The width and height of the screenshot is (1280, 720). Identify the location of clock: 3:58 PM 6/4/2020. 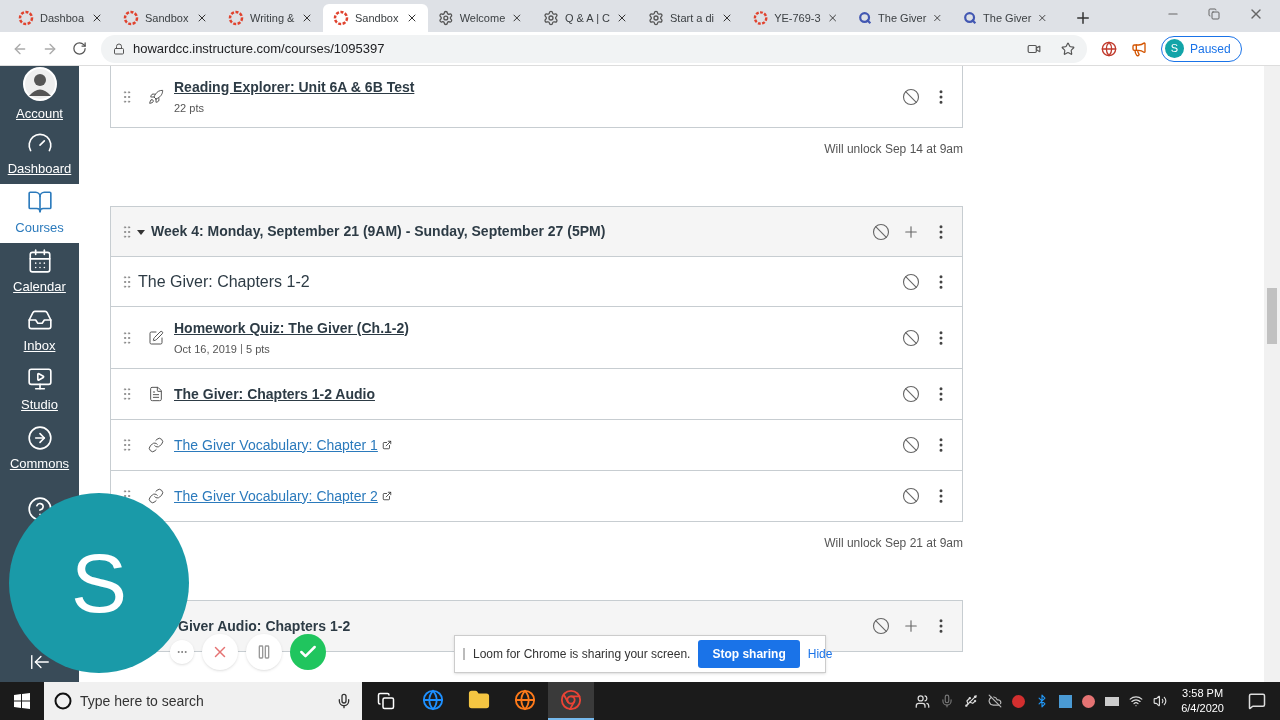
(1202, 701).